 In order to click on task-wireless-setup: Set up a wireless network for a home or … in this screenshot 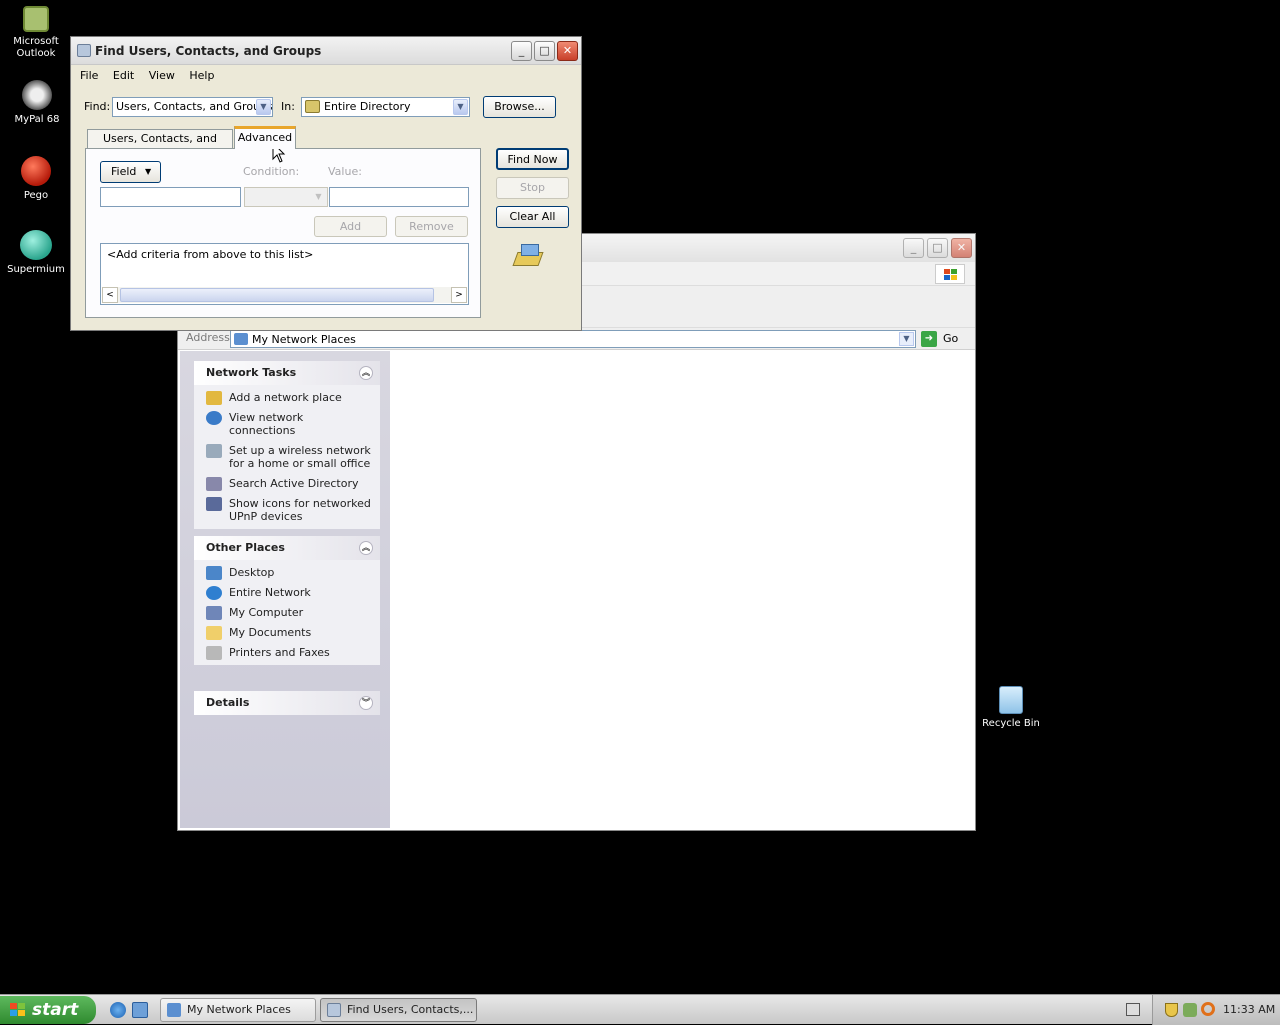, I will do `click(289, 457)`.